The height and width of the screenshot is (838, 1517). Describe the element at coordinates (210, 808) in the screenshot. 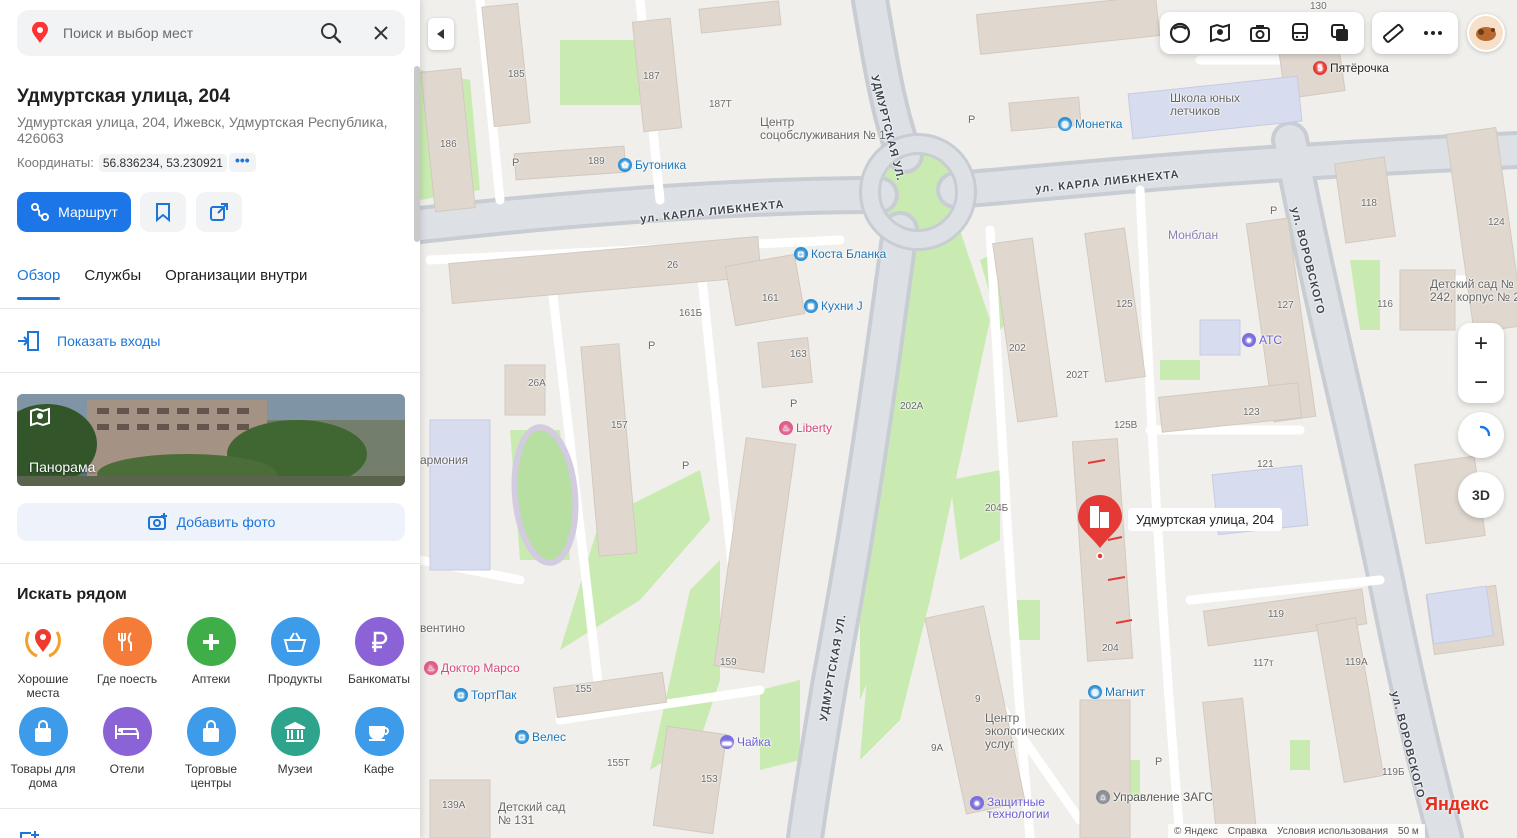

I see `divider` at that location.